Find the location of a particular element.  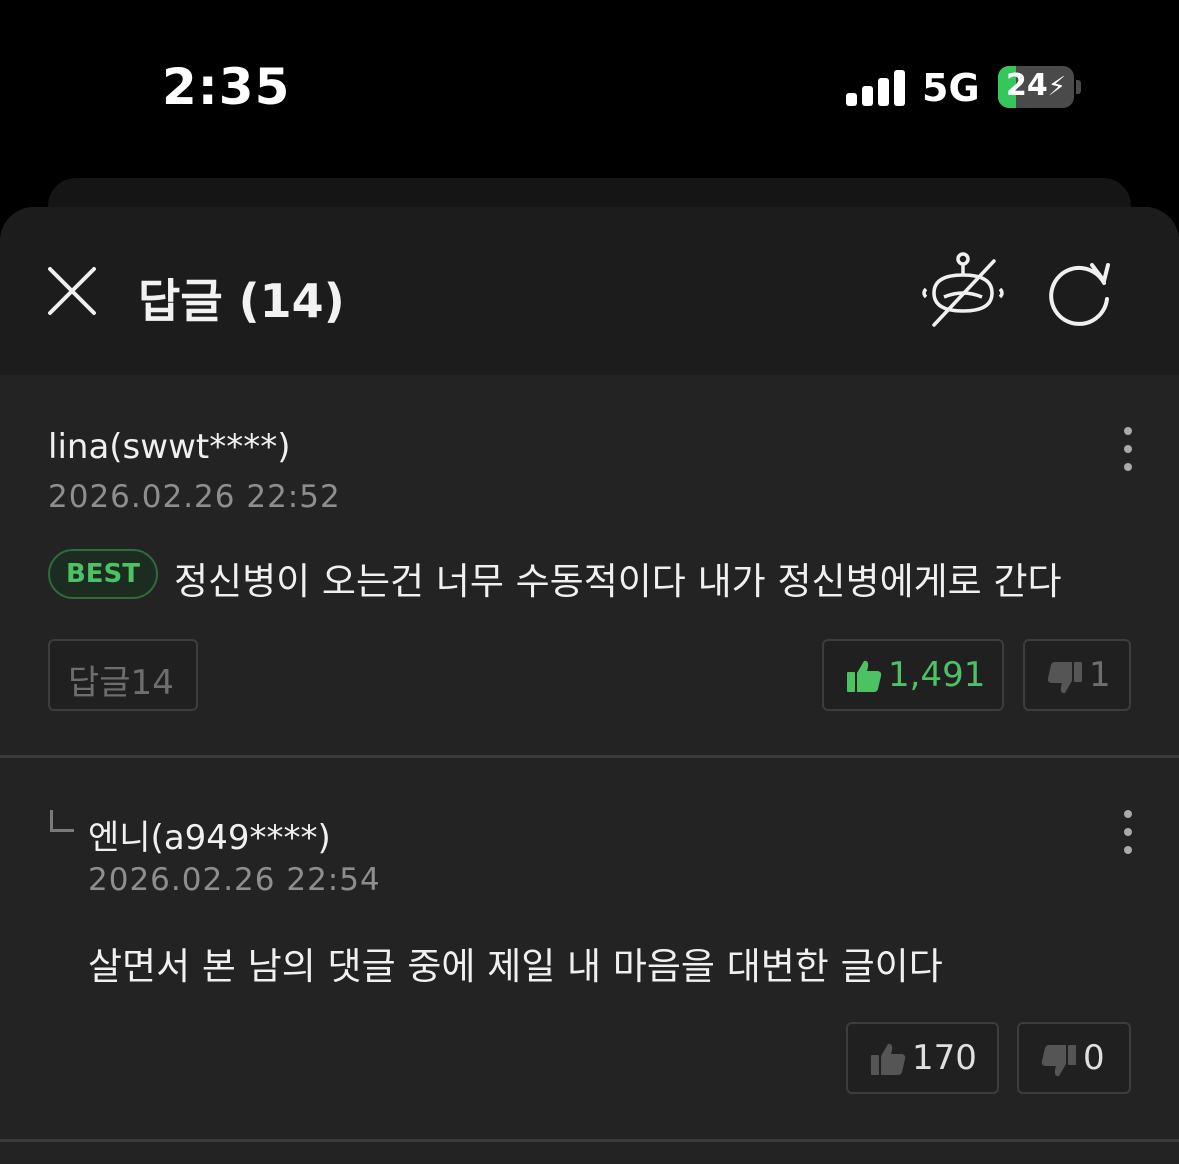

close-icon is located at coordinates (72, 291).